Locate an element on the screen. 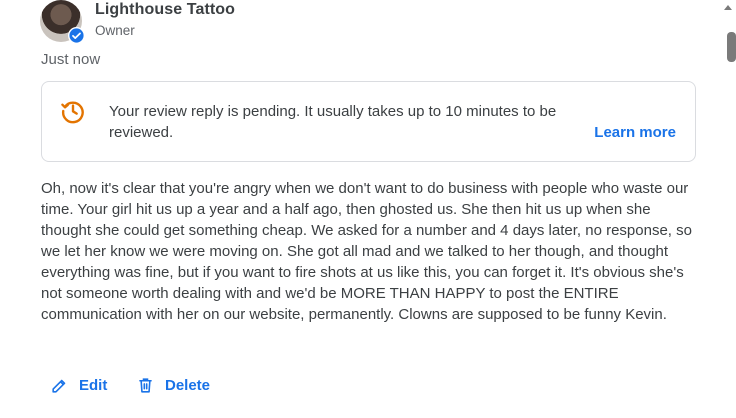 The width and height of the screenshot is (736, 418). owner-avatar is located at coordinates (62, 22).